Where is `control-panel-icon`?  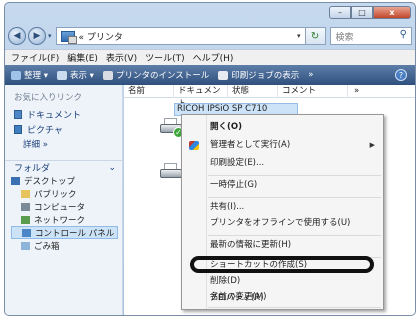 control-panel-icon is located at coordinates (26, 232).